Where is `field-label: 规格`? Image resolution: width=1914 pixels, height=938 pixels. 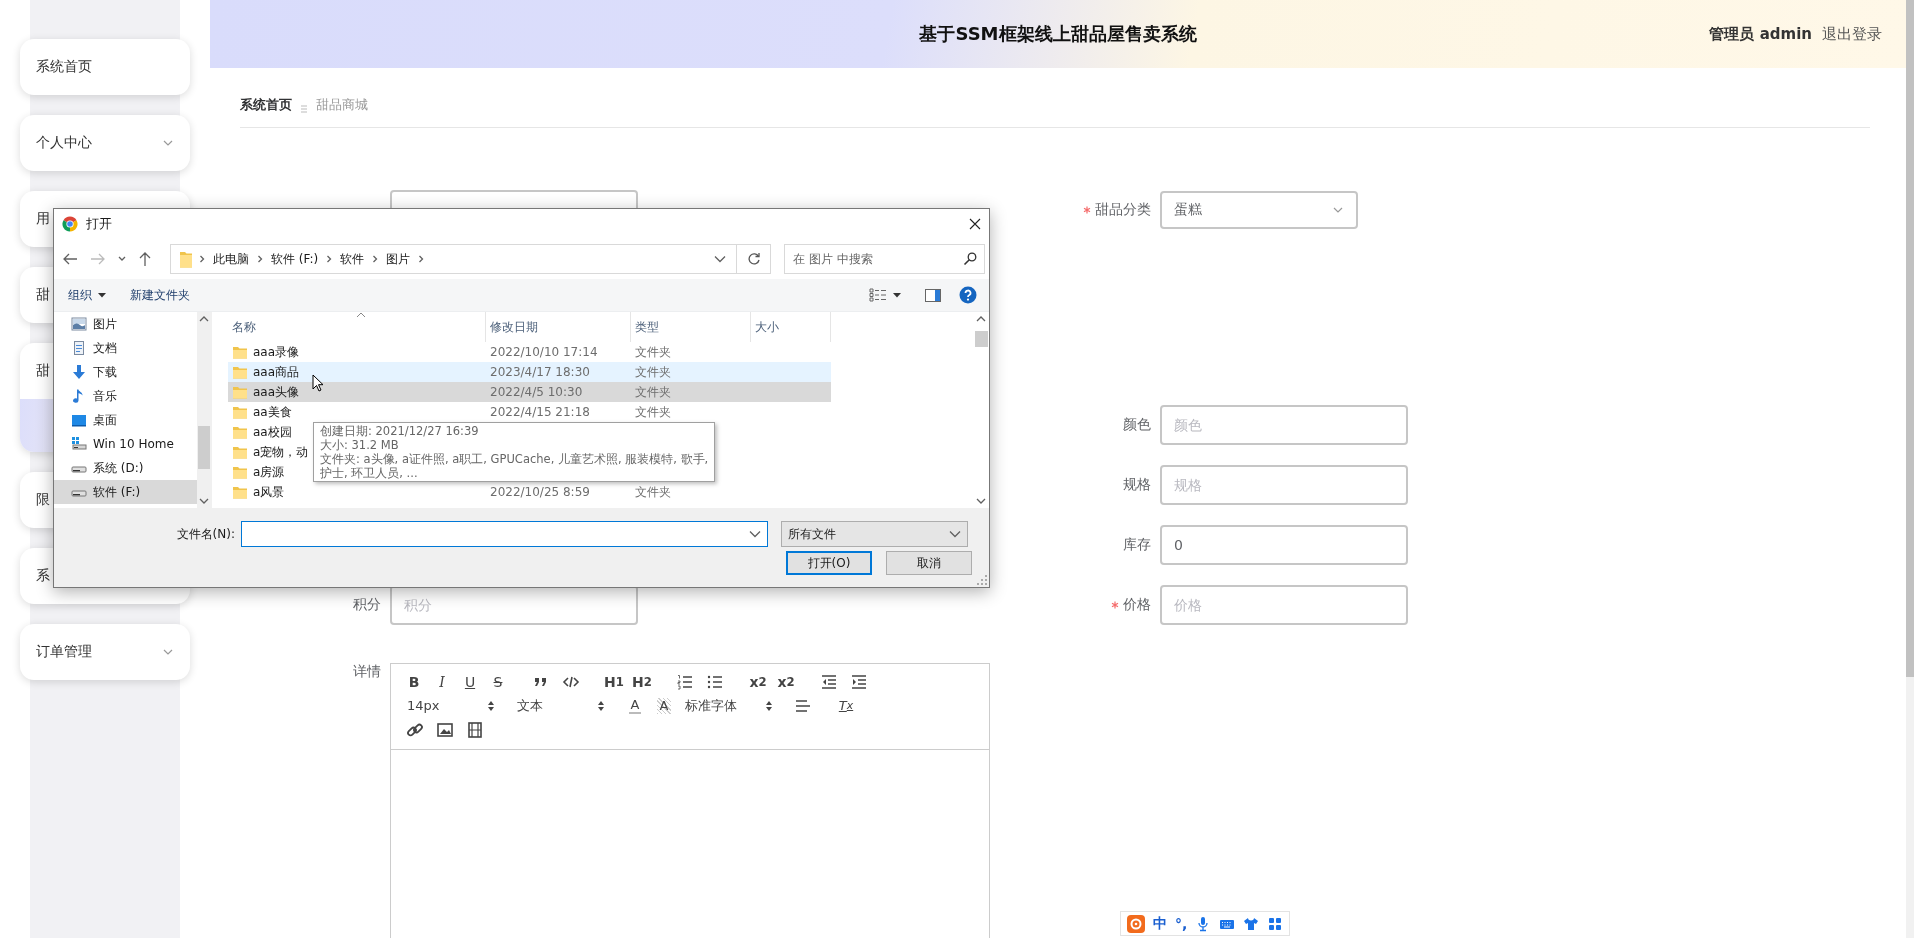 field-label: 规格 is located at coordinates (1137, 485).